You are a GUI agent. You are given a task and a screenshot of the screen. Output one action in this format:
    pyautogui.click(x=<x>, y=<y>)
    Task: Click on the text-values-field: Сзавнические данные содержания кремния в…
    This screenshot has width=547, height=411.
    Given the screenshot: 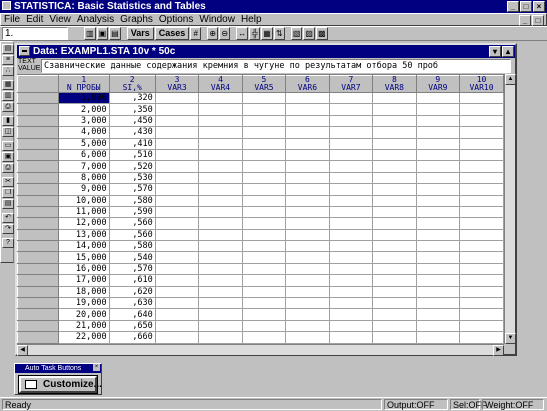 What is the action you would take?
    pyautogui.click(x=276, y=66)
    